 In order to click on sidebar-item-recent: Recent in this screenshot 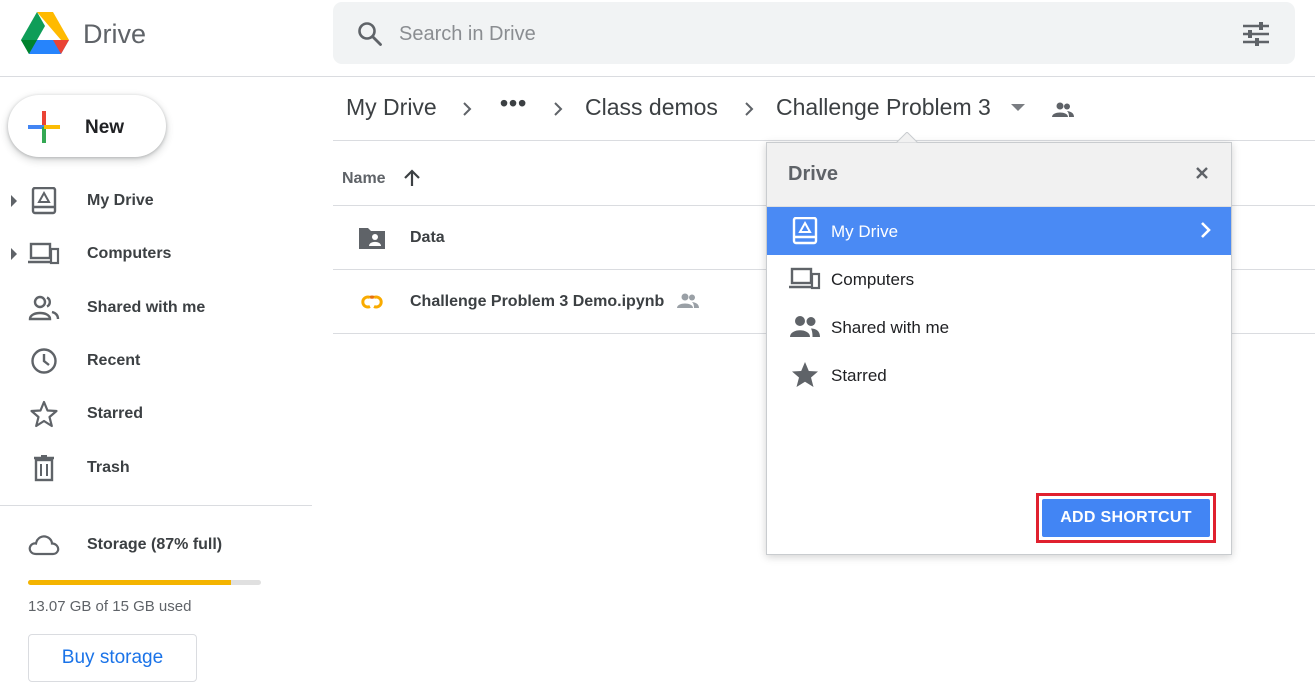, I will do `click(150, 361)`.